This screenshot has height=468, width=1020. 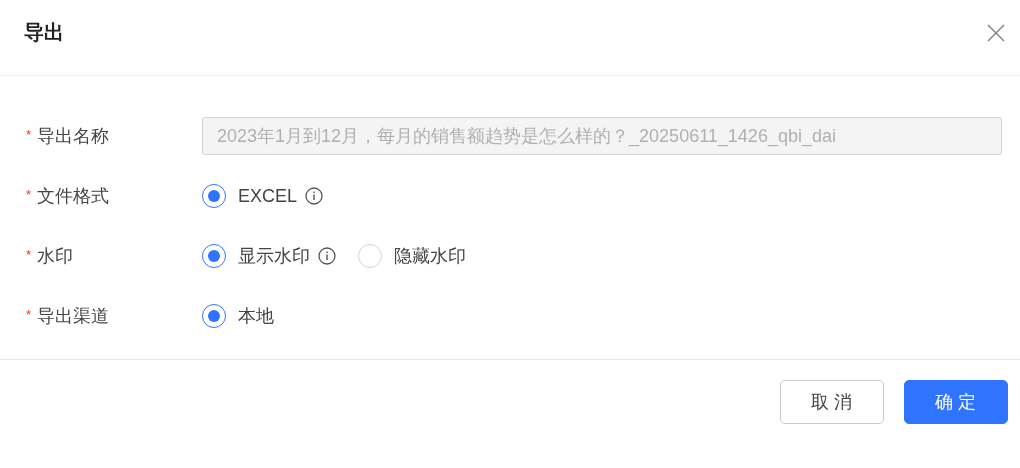 I want to click on option-label: 显示水印, so click(x=274, y=256).